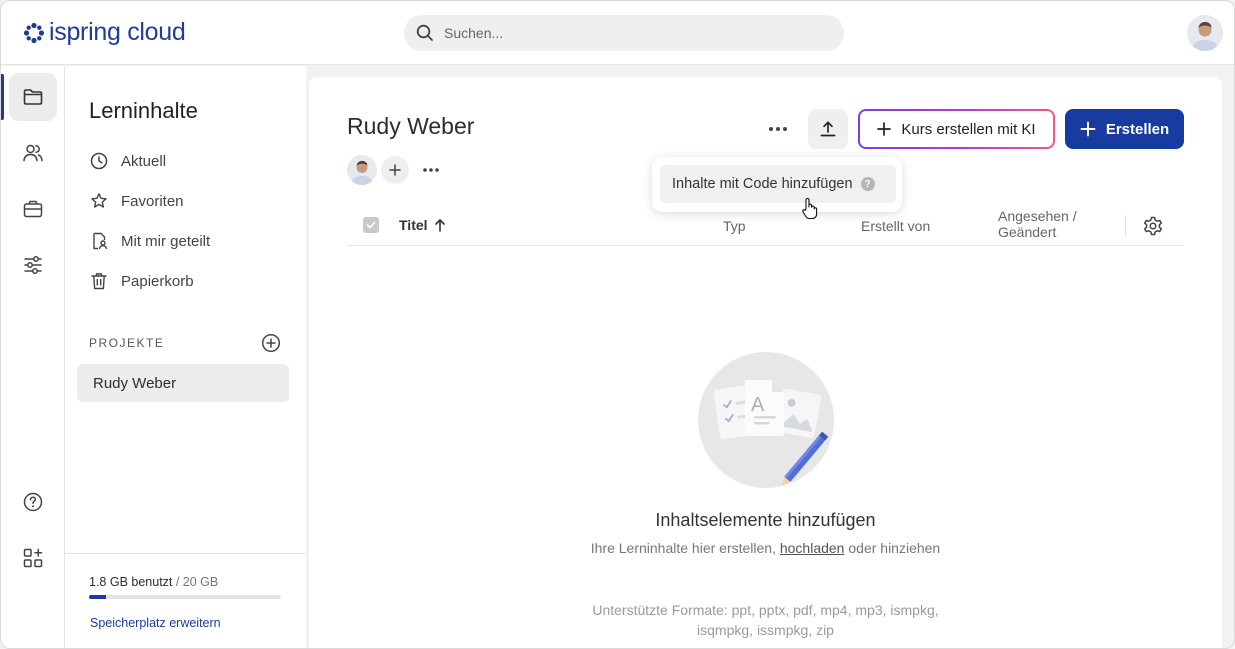 The image size is (1235, 649). I want to click on storage-usage-text: 1.8 GB benutzt / 20 GB, so click(153, 582).